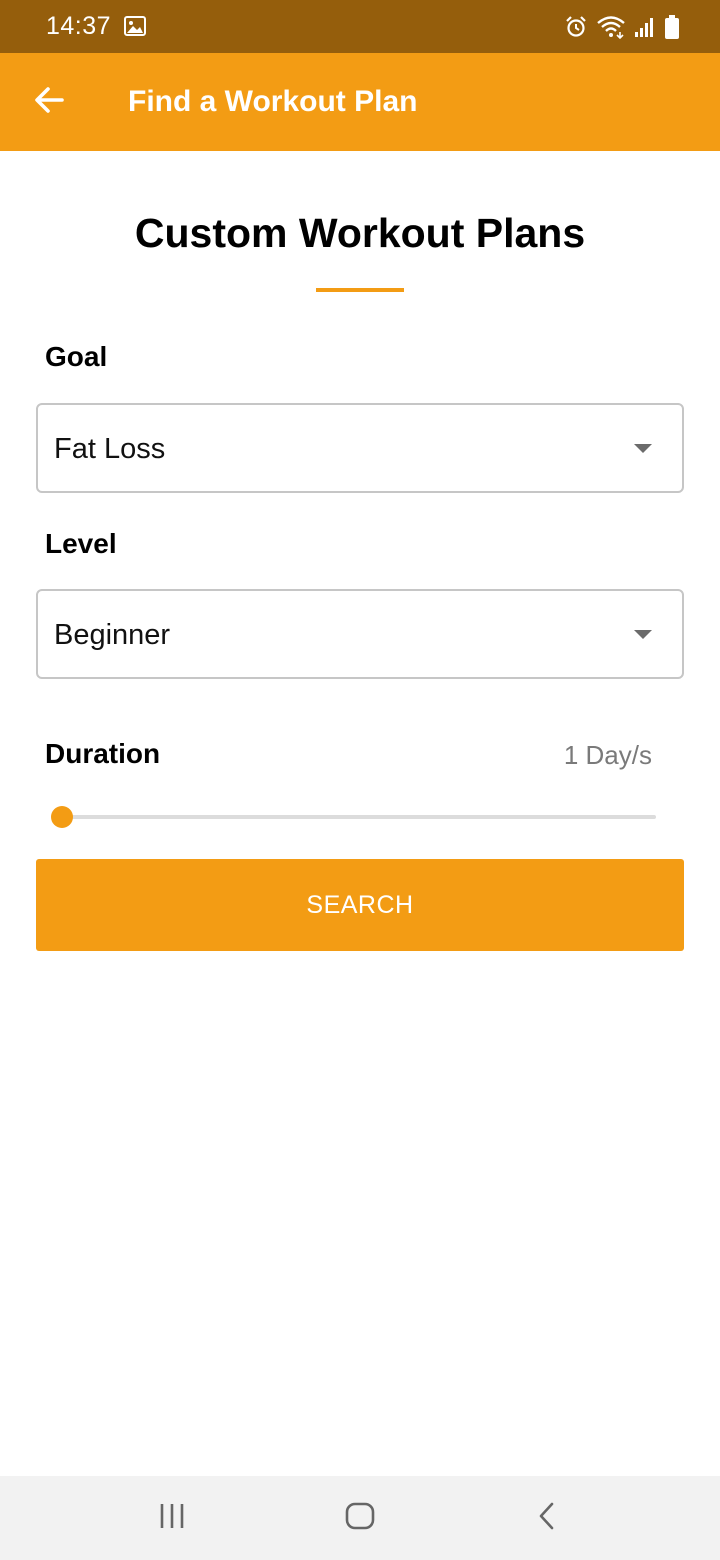  What do you see at coordinates (360, 26) in the screenshot?
I see `status-bar: 14:37` at bounding box center [360, 26].